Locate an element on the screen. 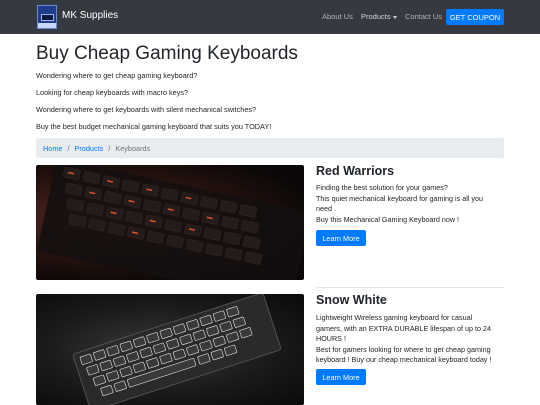 Image resolution: width=540 pixels, height=405 pixels. page-title: Buy Cheap Gaming Keyboards is located at coordinates (167, 53).